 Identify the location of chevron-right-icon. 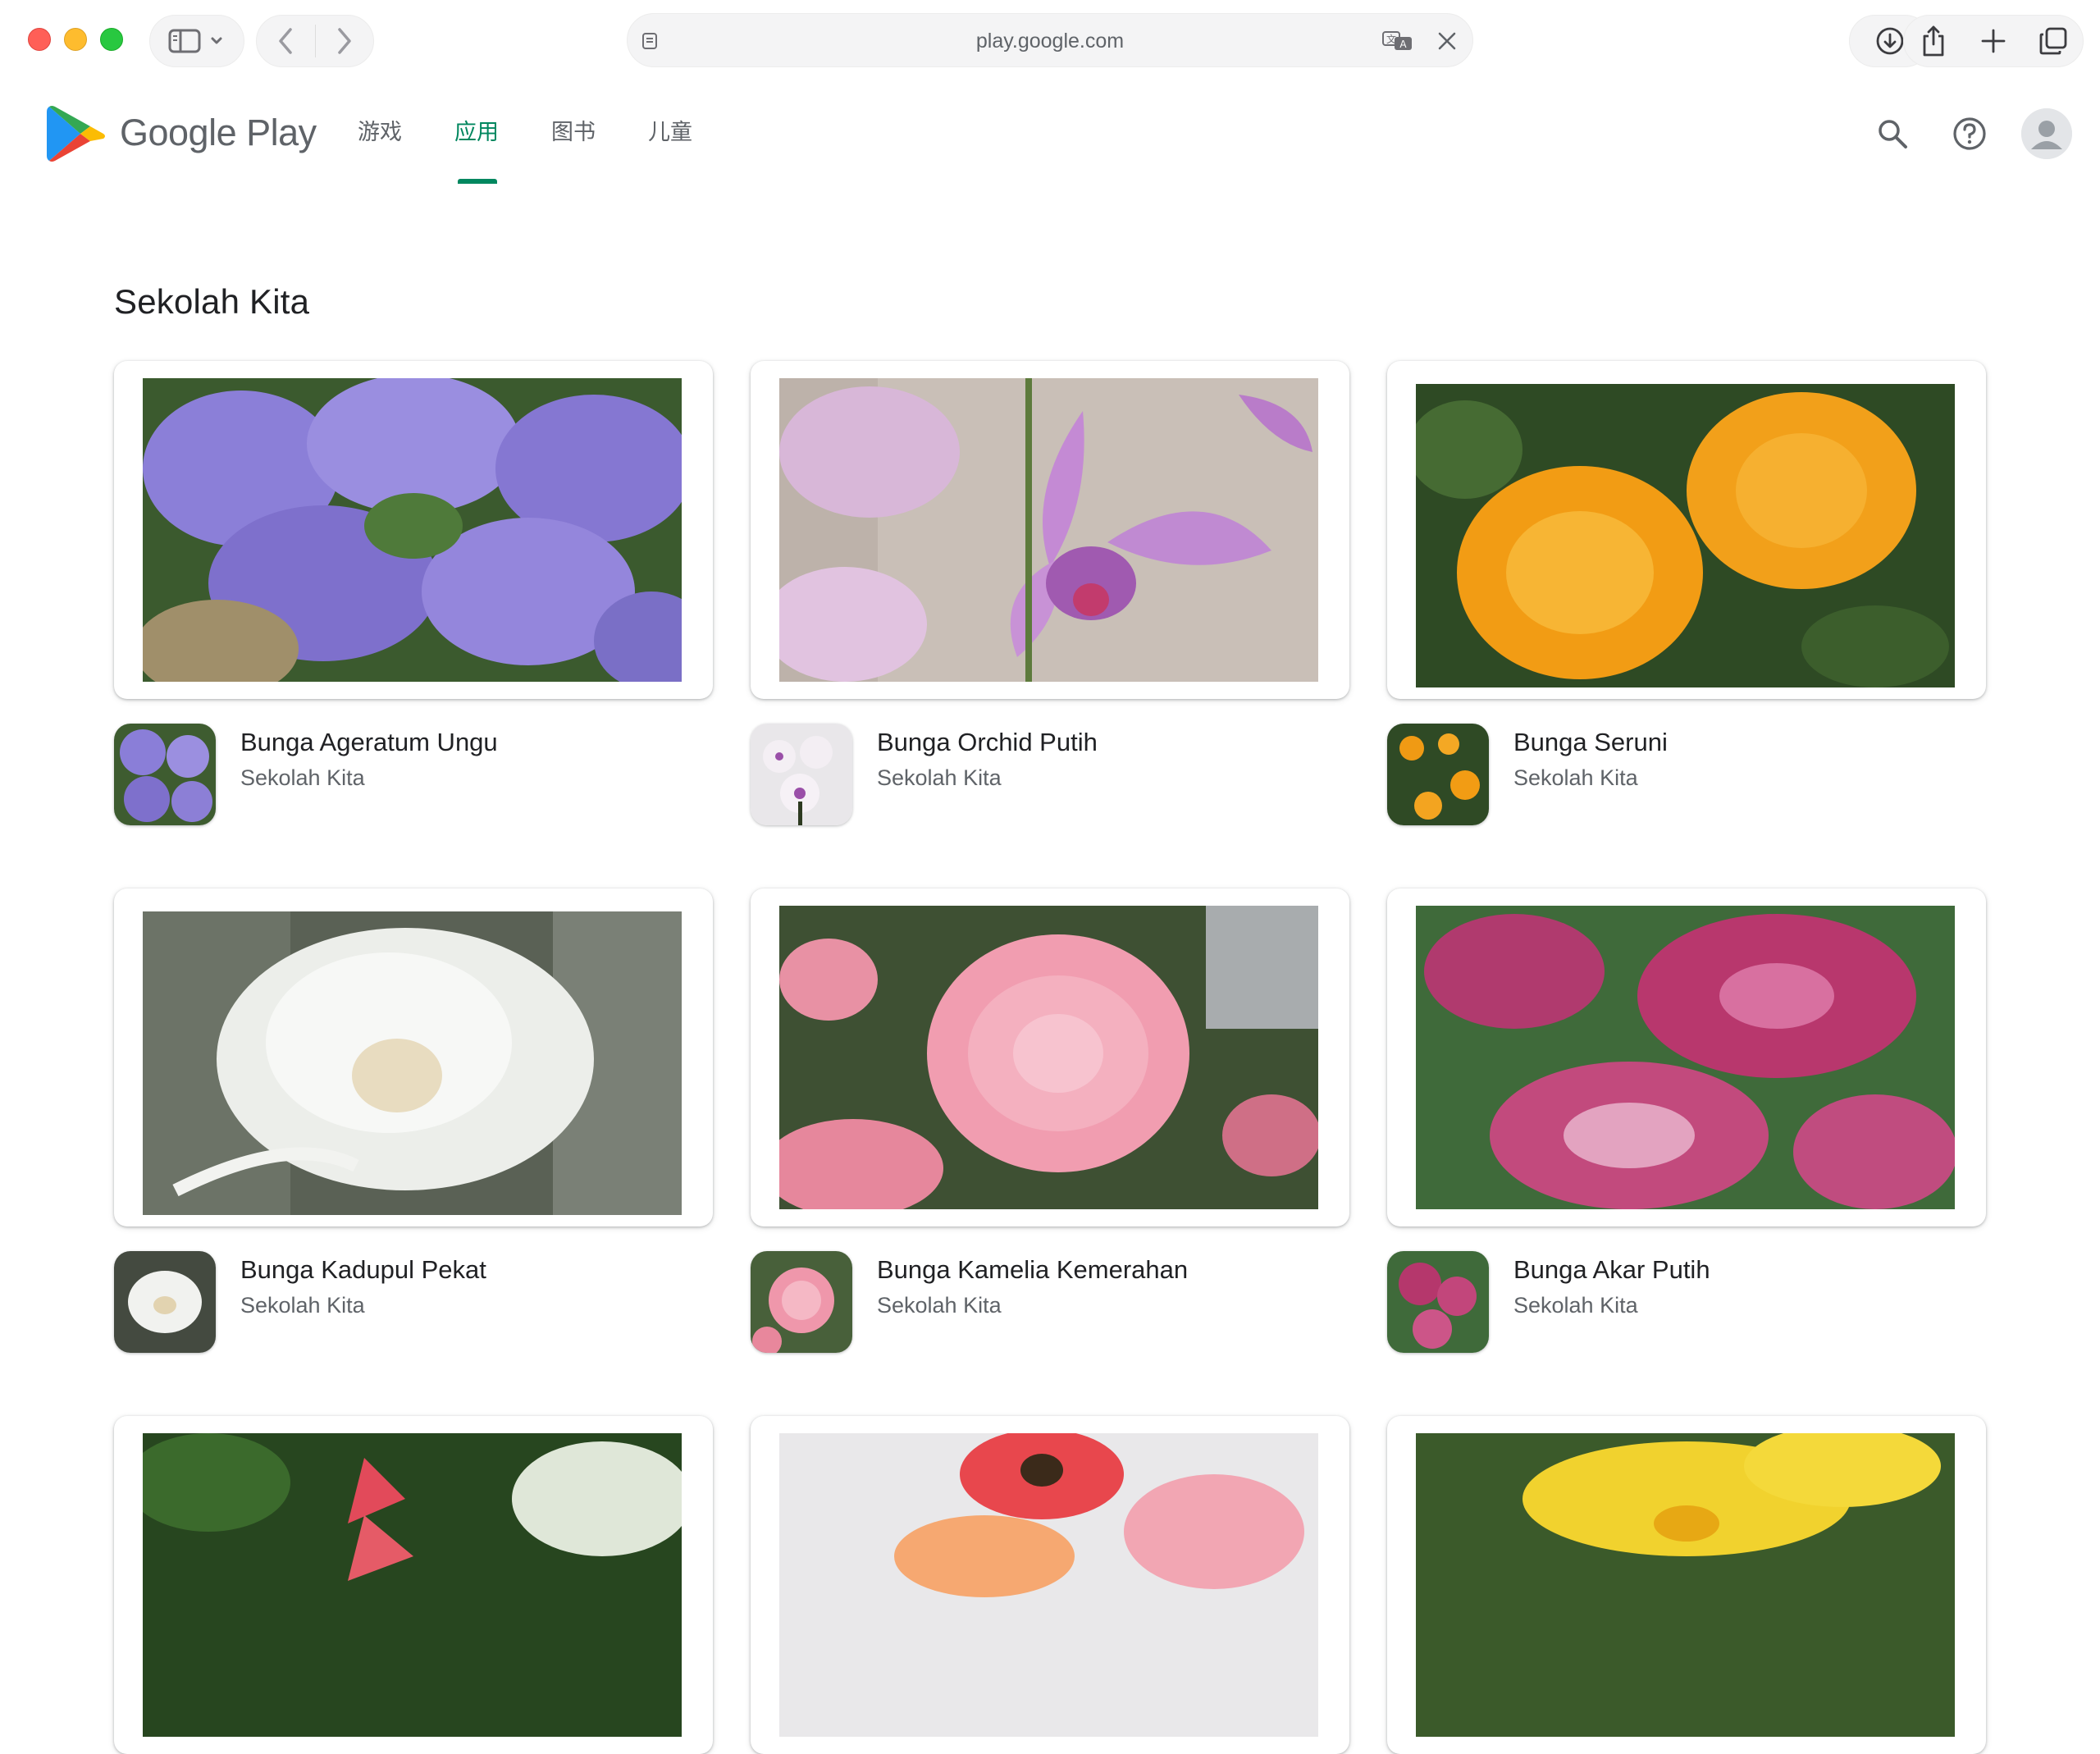
(345, 41).